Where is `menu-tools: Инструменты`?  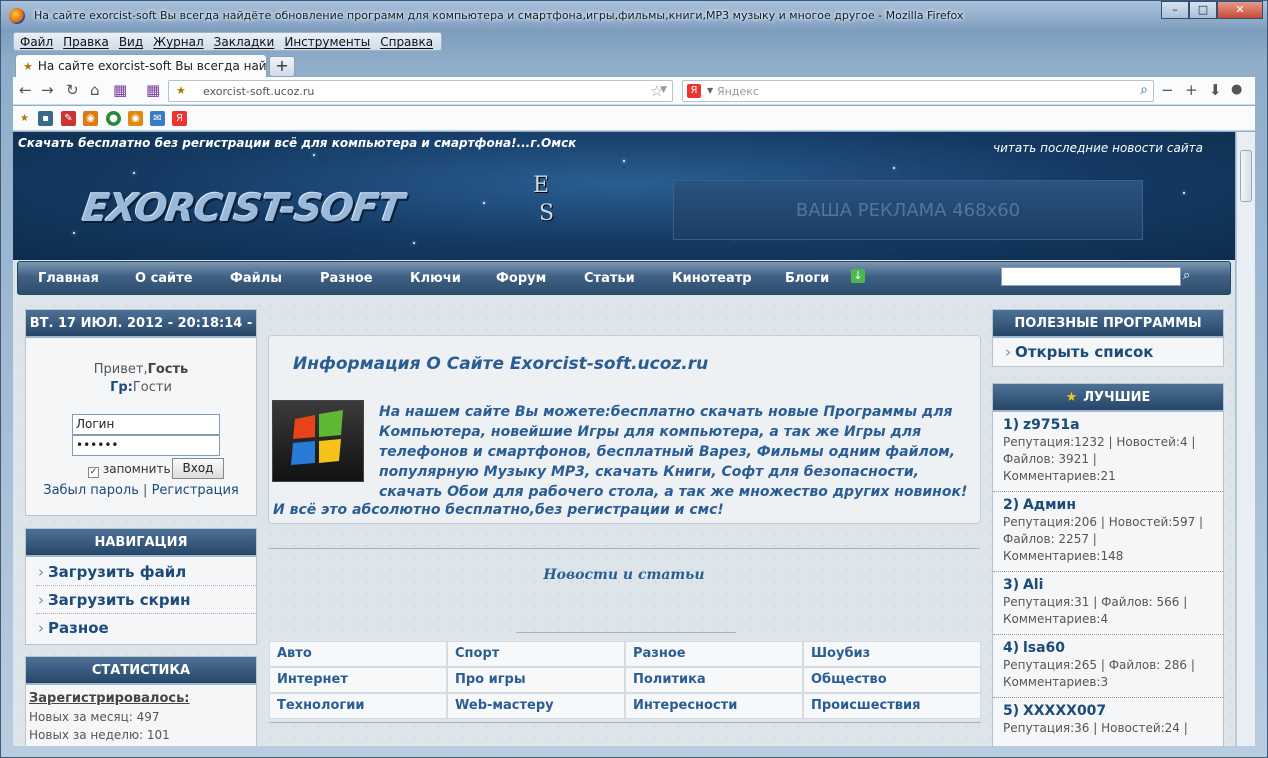 menu-tools: Инструменты is located at coordinates (328, 41).